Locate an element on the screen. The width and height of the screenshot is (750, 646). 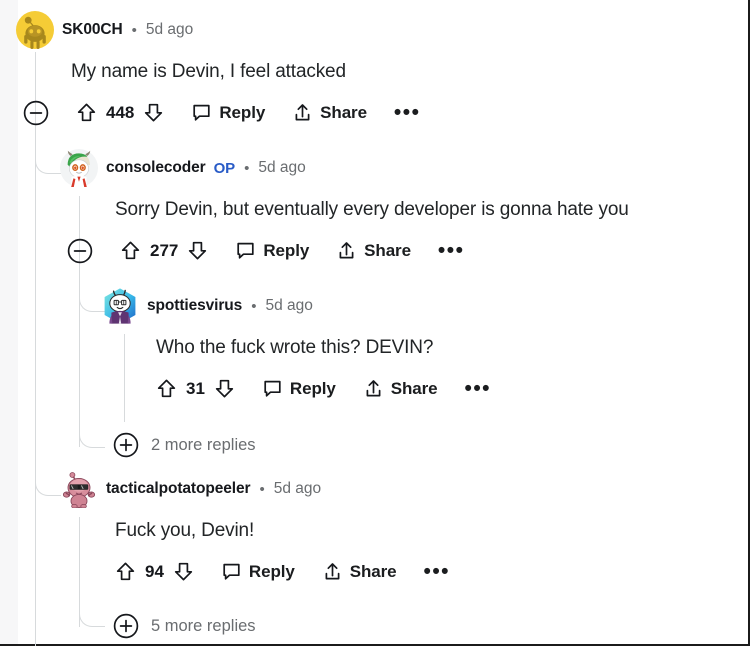
comment-text: Fuck you, Devin! is located at coordinates (185, 530).